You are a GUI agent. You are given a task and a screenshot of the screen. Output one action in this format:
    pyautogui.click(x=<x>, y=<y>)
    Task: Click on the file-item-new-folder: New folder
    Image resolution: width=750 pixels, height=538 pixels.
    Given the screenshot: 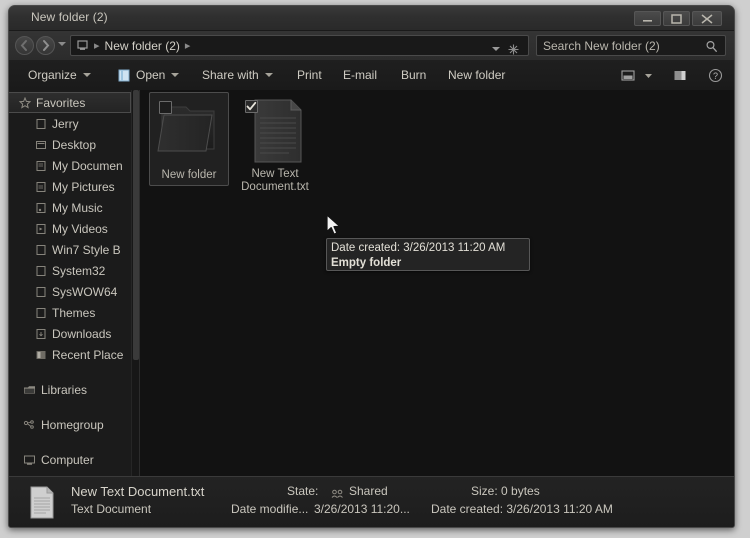 What is the action you would take?
    pyautogui.click(x=189, y=139)
    